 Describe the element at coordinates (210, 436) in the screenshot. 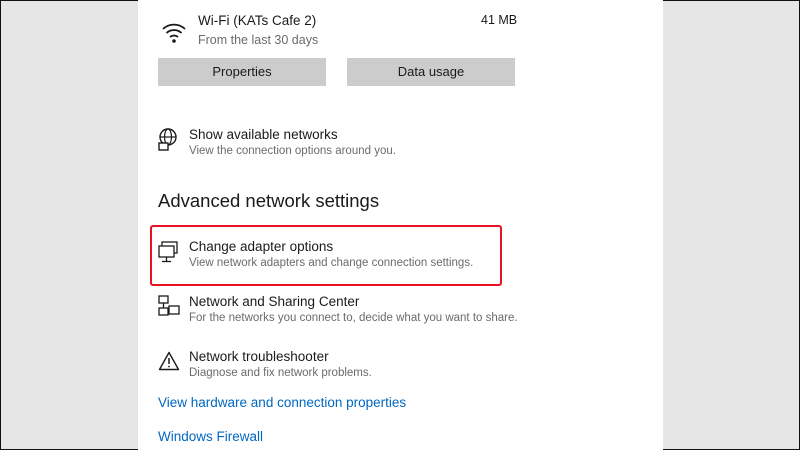

I see `windows-firewall-link: Windows Firewall` at that location.